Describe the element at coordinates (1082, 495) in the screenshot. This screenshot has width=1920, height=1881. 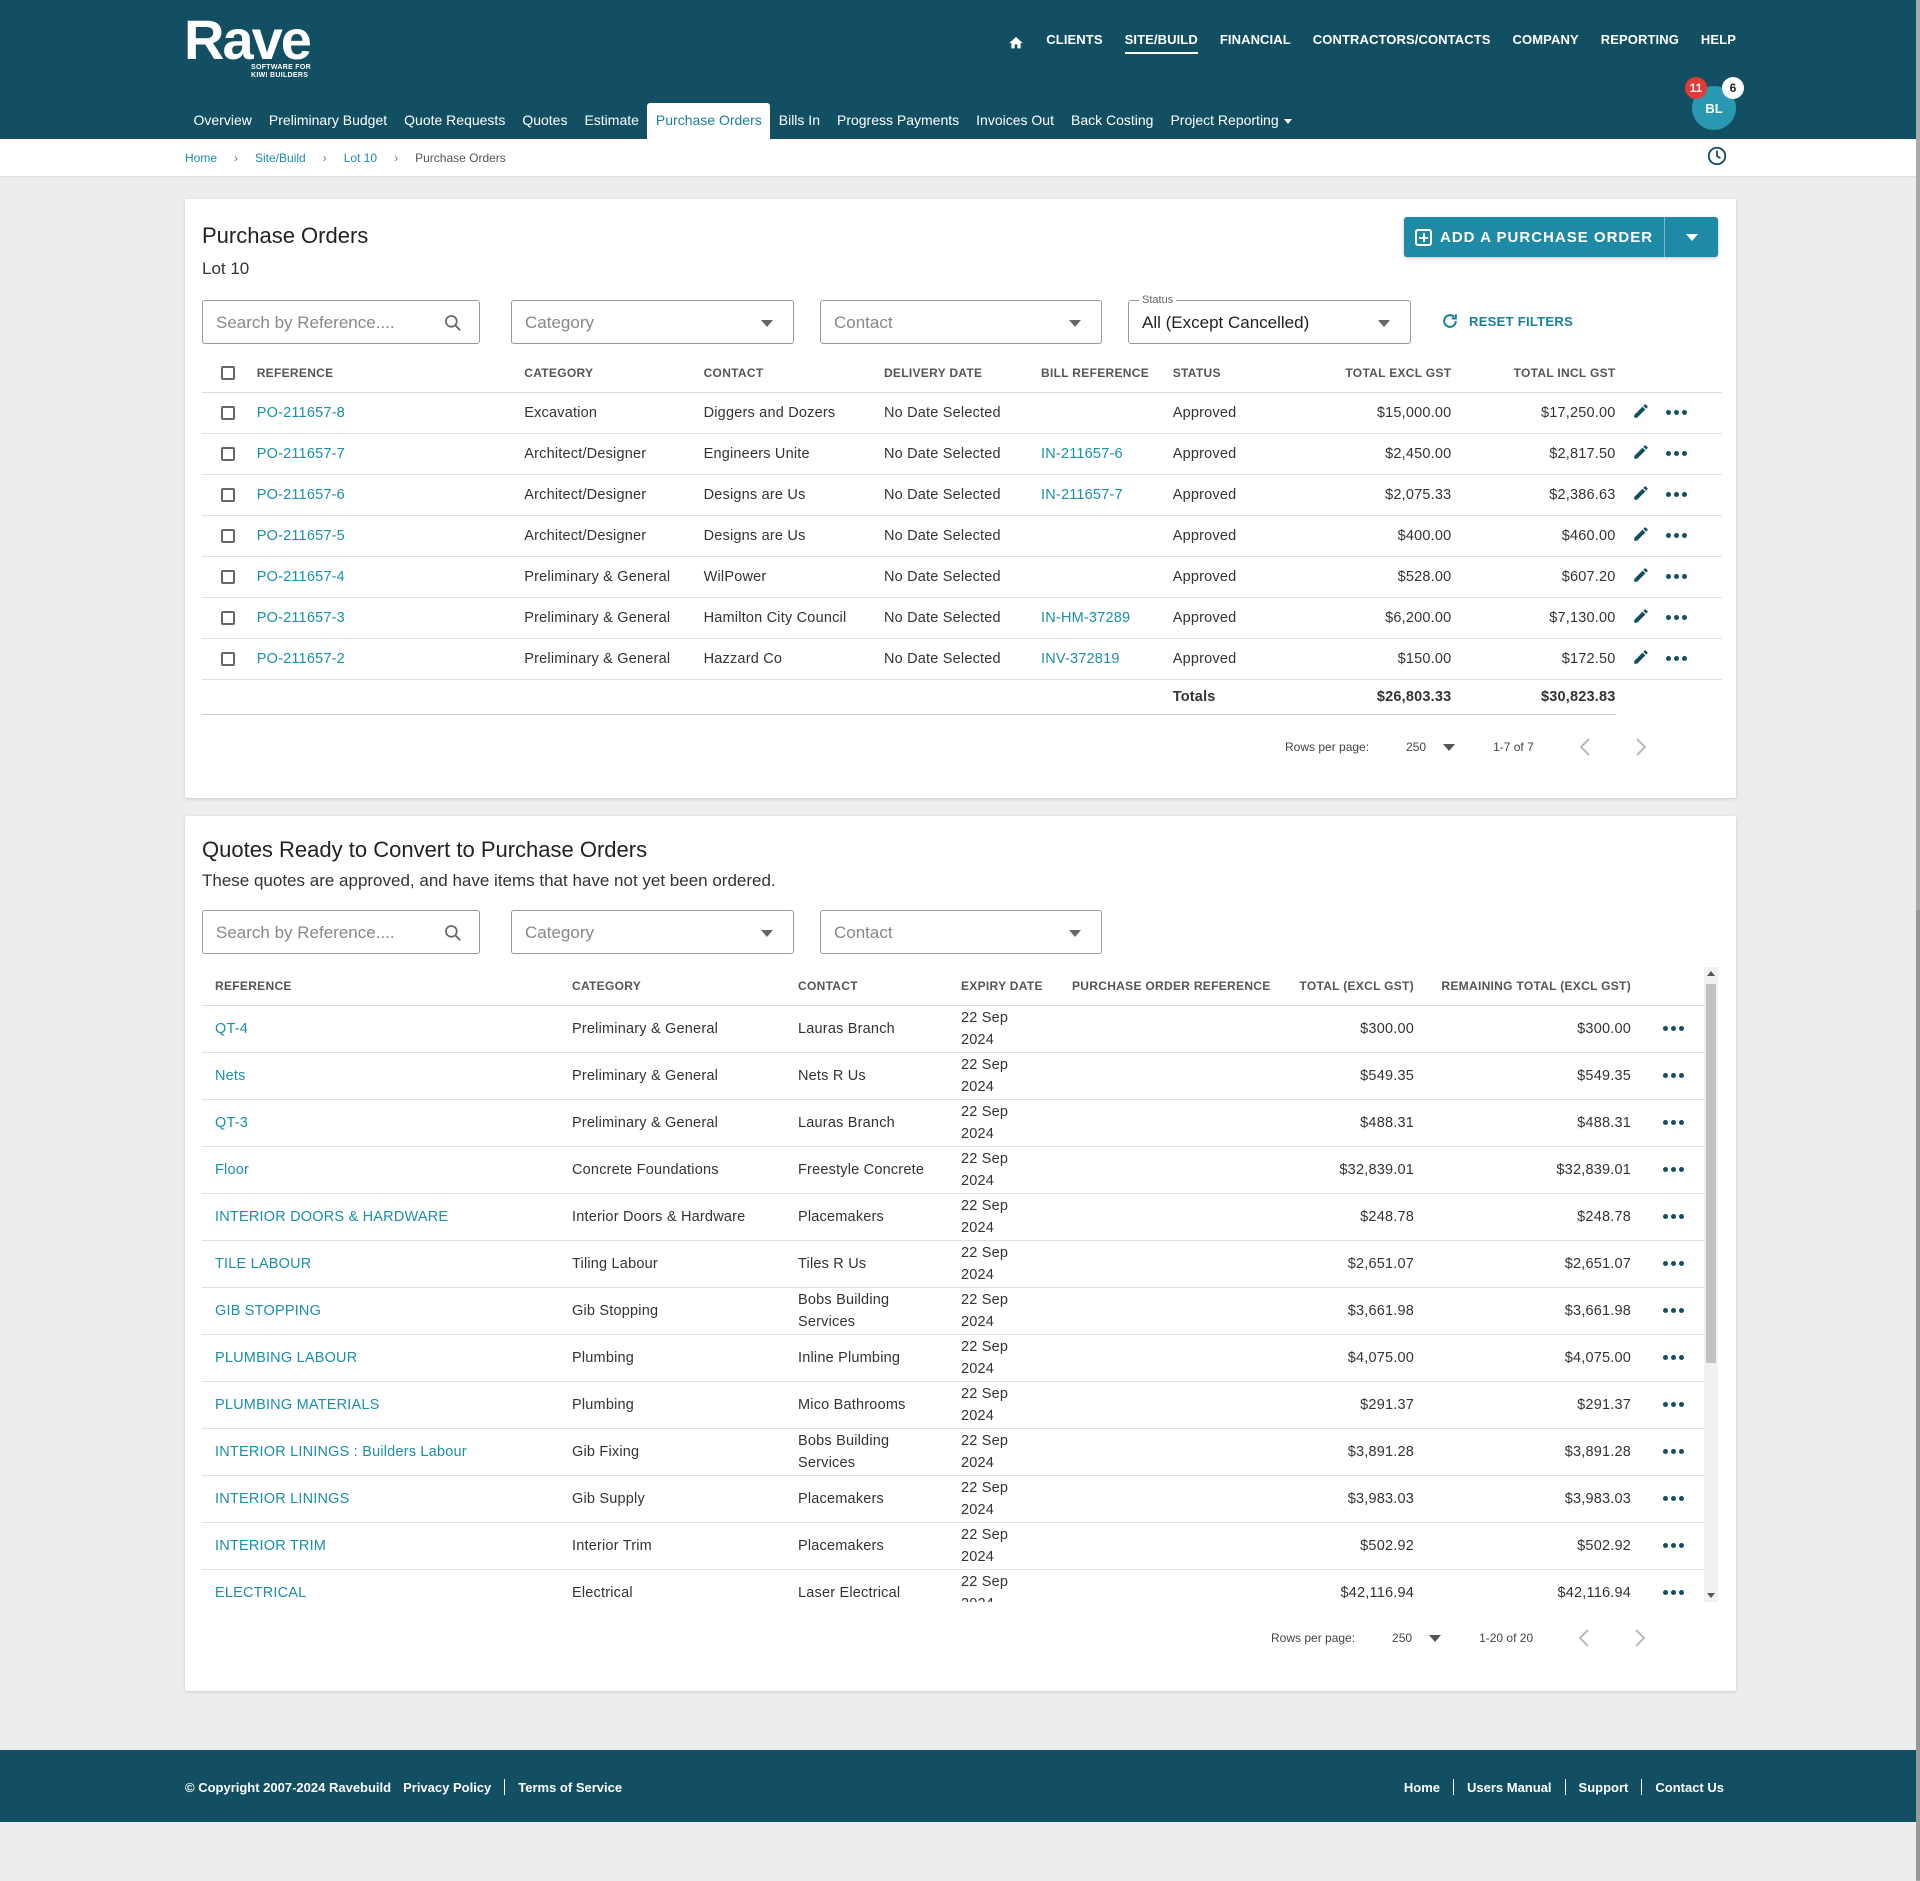
I see `bill-reference-link: IN-211657-7` at that location.